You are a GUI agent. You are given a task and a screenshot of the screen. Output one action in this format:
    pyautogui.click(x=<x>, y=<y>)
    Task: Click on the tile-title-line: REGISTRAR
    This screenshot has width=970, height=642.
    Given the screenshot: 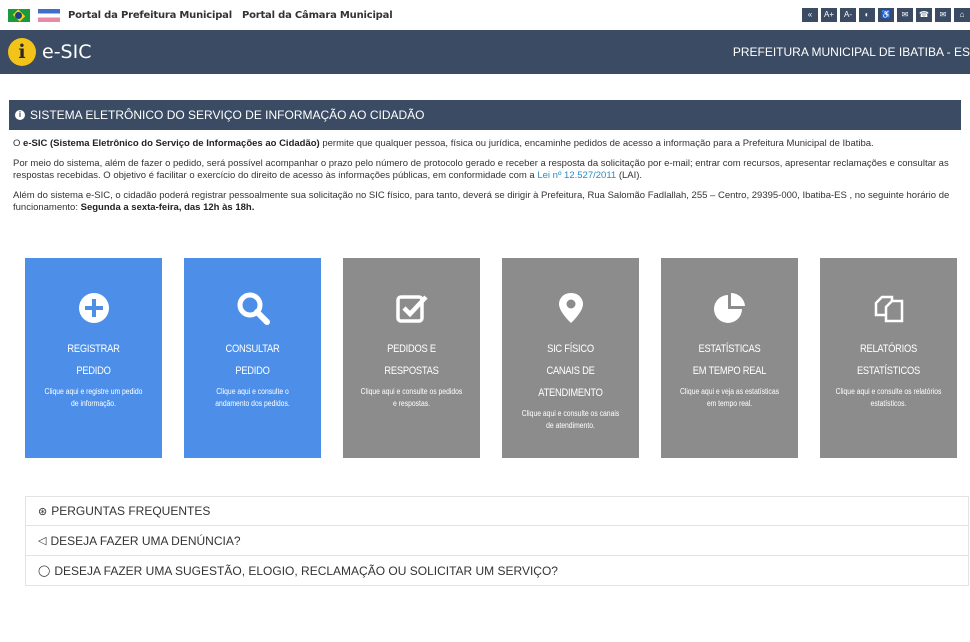 What is the action you would take?
    pyautogui.click(x=93, y=349)
    